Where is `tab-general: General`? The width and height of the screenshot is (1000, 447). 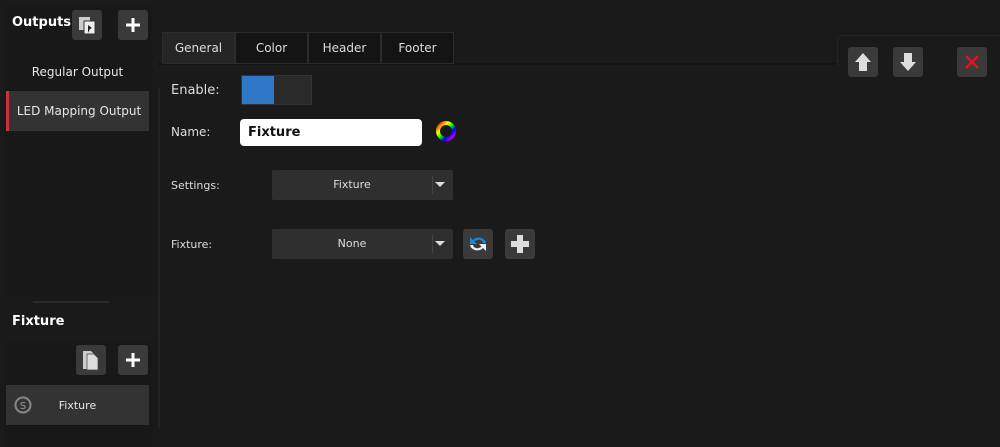 tab-general: General is located at coordinates (198, 48).